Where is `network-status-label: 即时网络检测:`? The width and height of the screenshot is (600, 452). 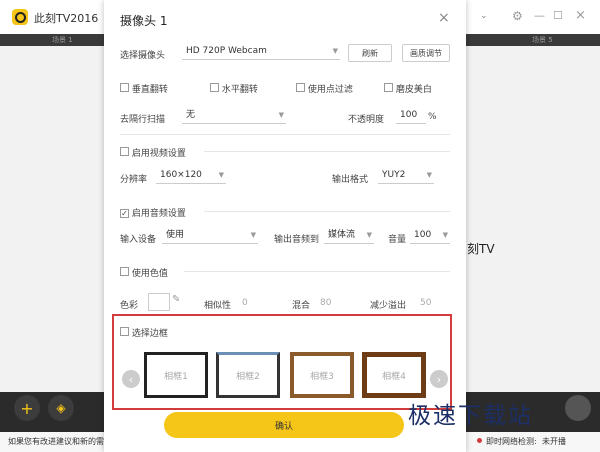
network-status-label: 即时网络检测: is located at coordinates (511, 441).